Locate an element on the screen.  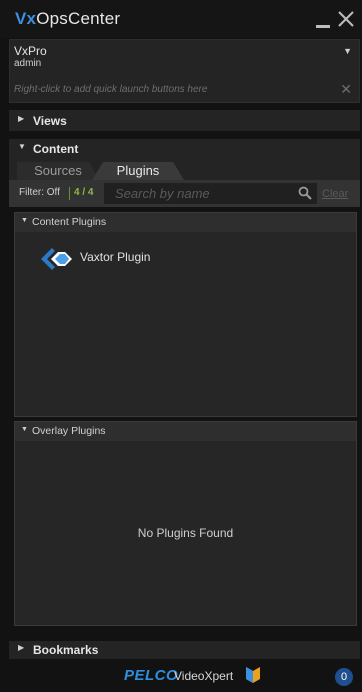
vaxtor-logo-icon is located at coordinates (56, 259).